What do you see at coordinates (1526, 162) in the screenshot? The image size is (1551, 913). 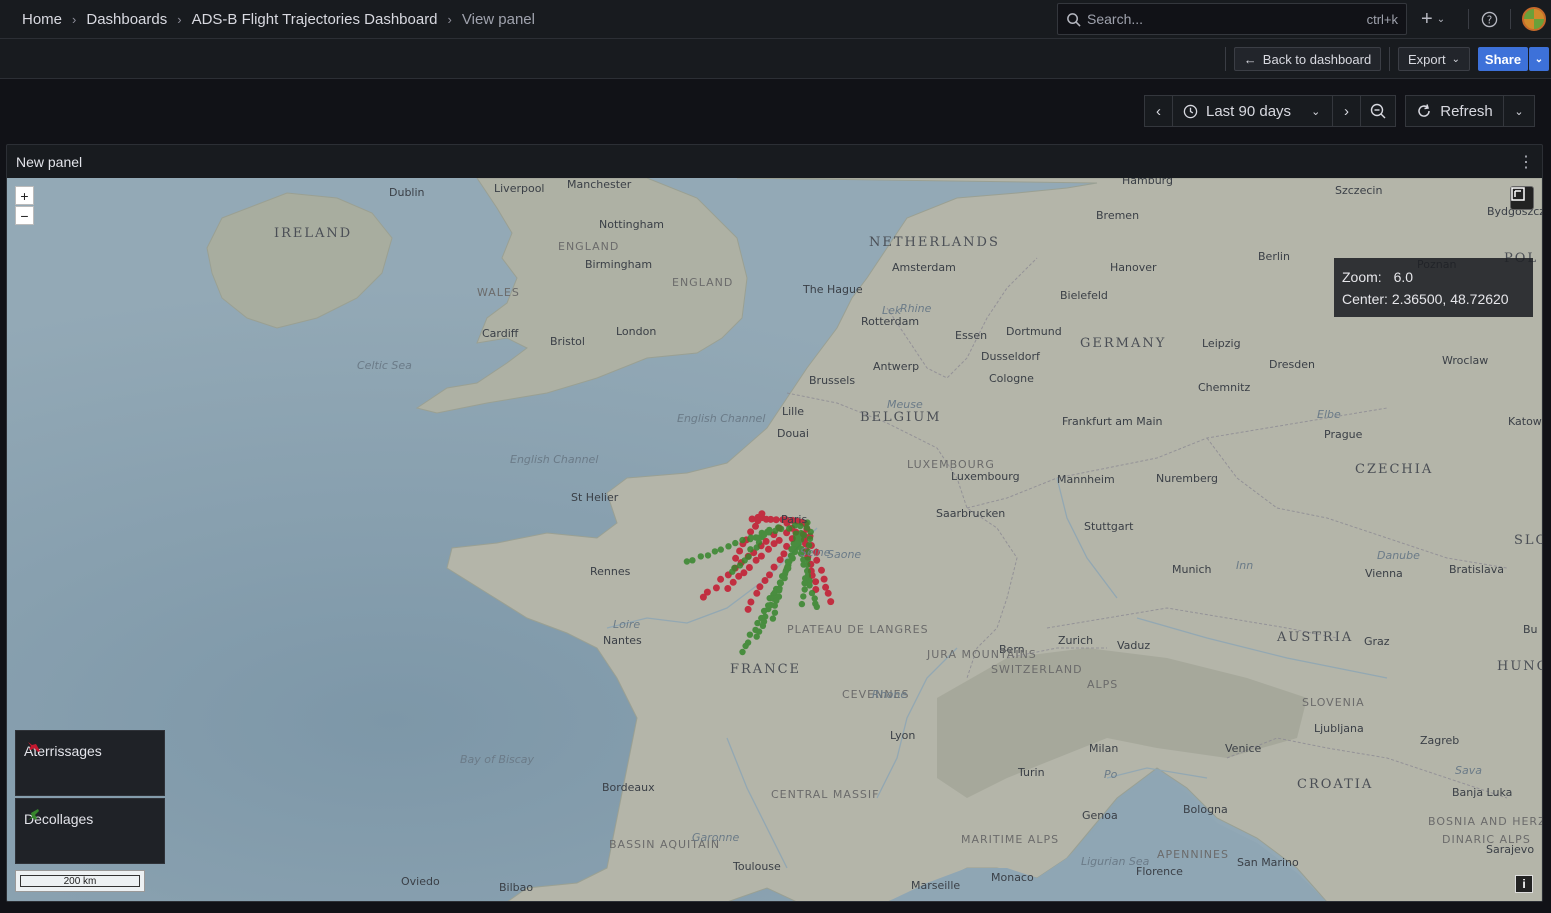 I see `panel-menu-icon: ⋮` at bounding box center [1526, 162].